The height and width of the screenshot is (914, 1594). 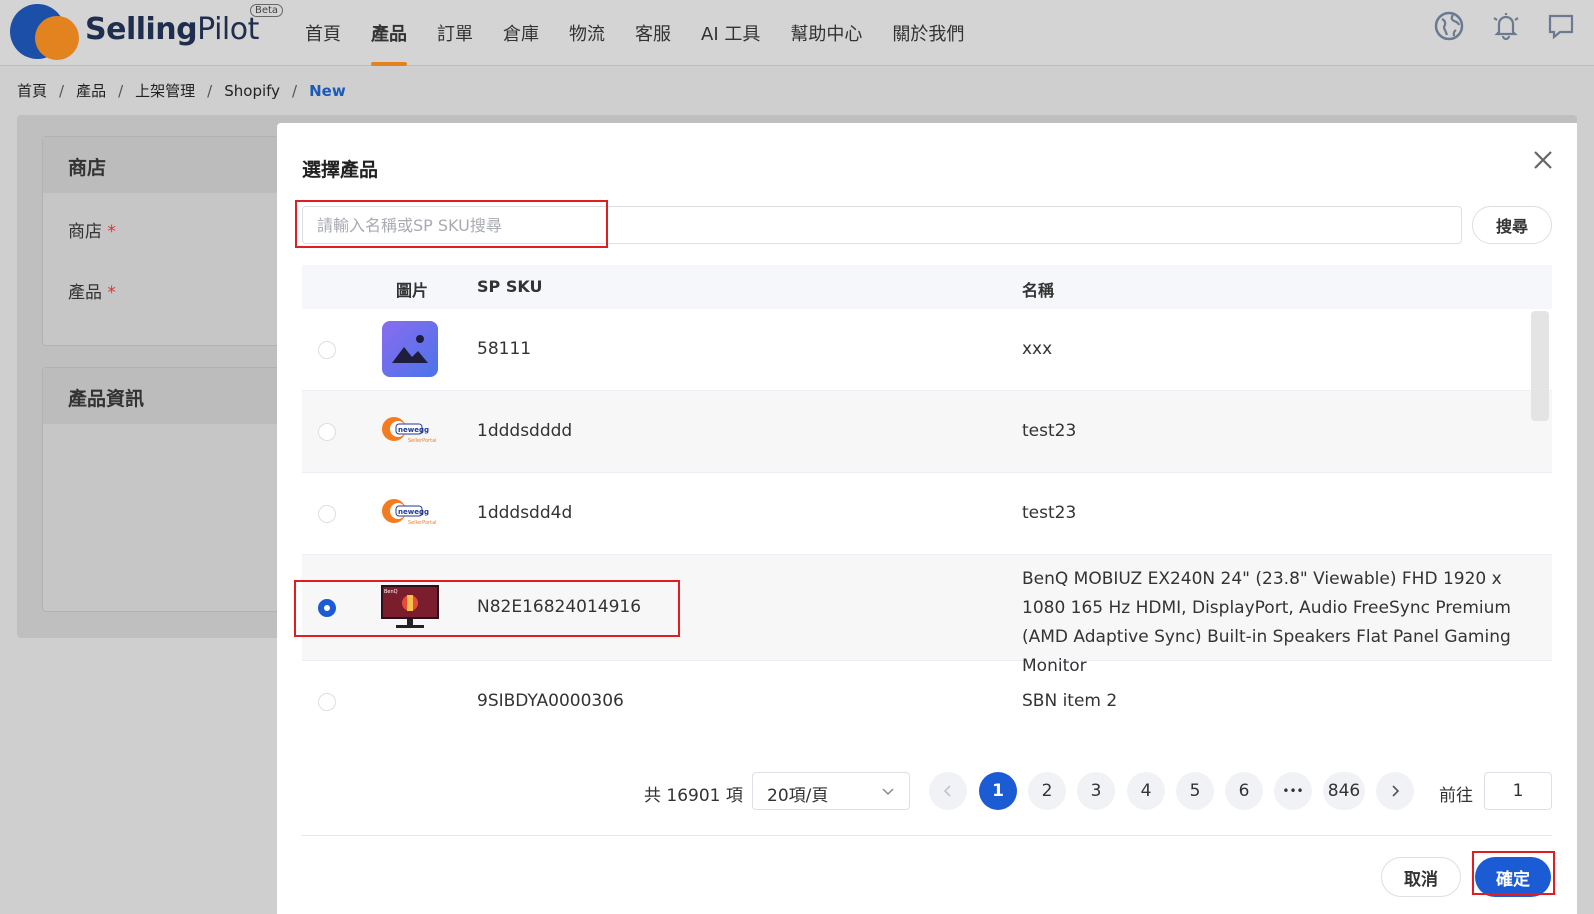 What do you see at coordinates (57, 38) in the screenshot?
I see `logo-mark-orange` at bounding box center [57, 38].